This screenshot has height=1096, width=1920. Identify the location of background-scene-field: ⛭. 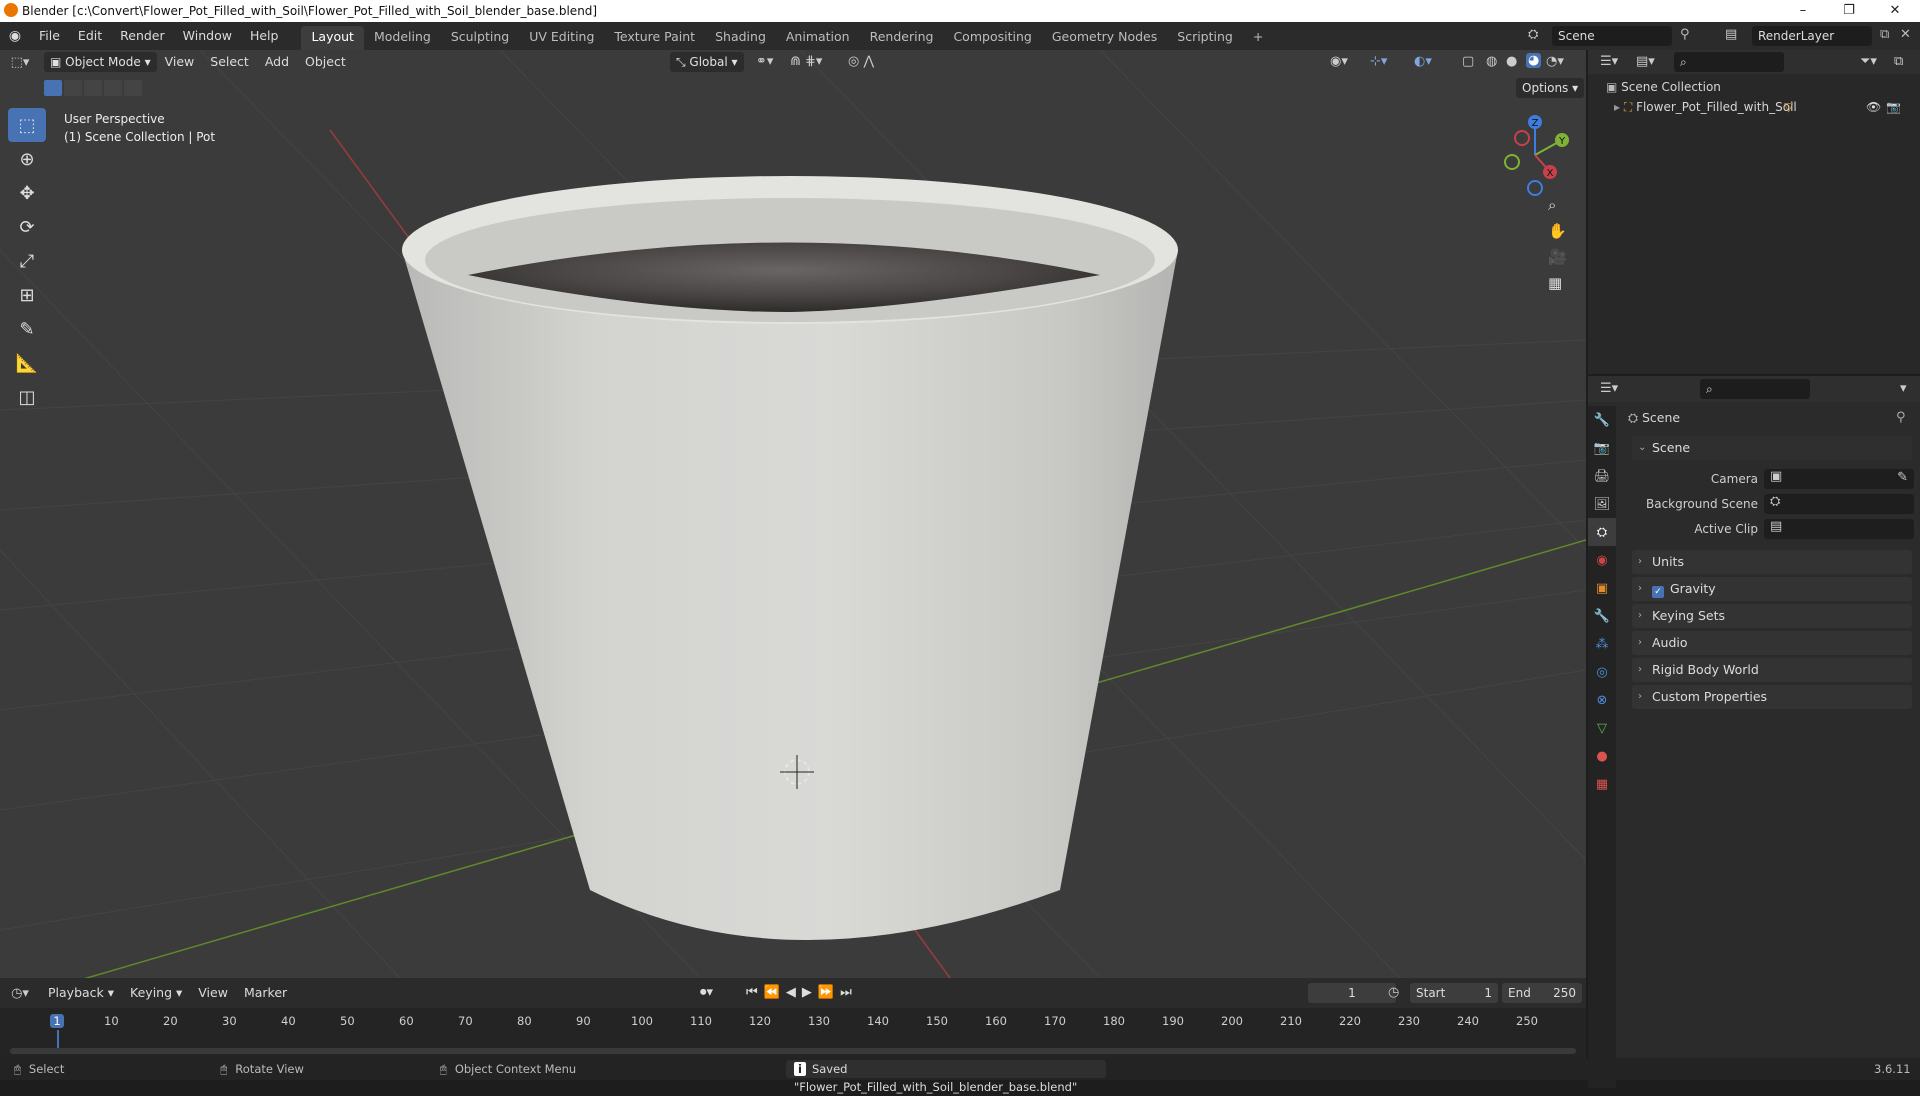
(1839, 504).